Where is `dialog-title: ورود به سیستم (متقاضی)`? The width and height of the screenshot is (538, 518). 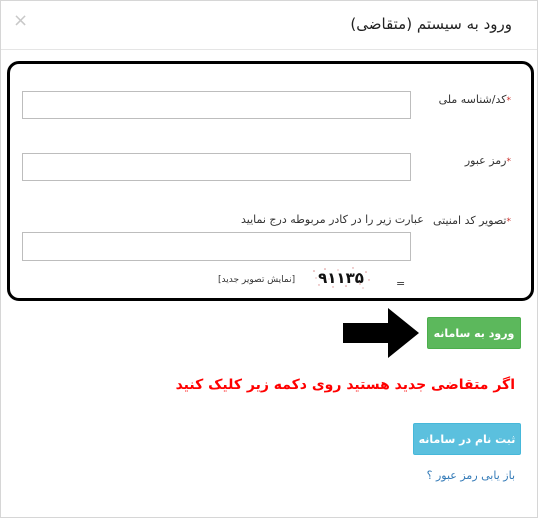
dialog-title: ورود به سیستم (متقاضی) is located at coordinates (431, 24).